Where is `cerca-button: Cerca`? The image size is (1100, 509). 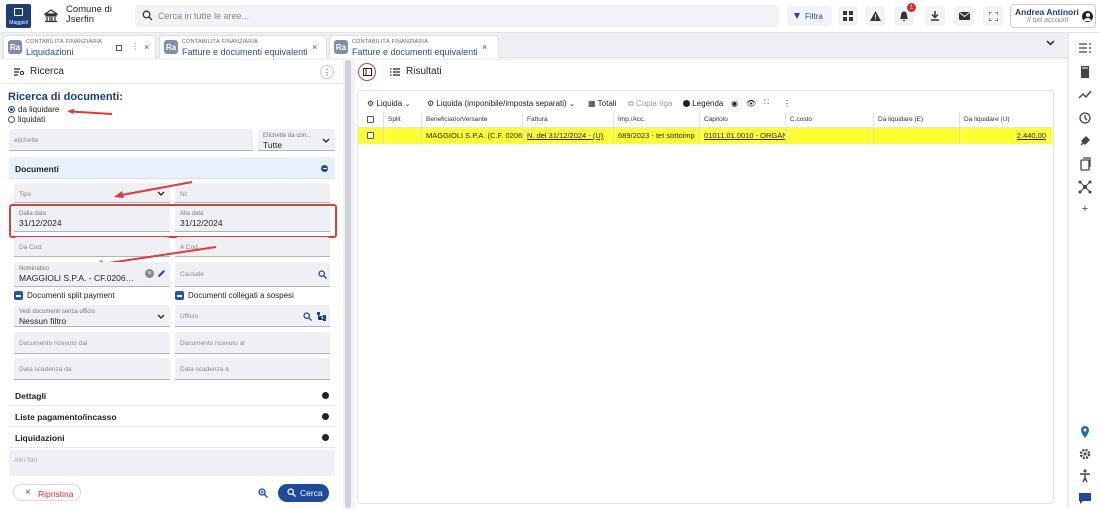
cerca-button: Cerca is located at coordinates (303, 493).